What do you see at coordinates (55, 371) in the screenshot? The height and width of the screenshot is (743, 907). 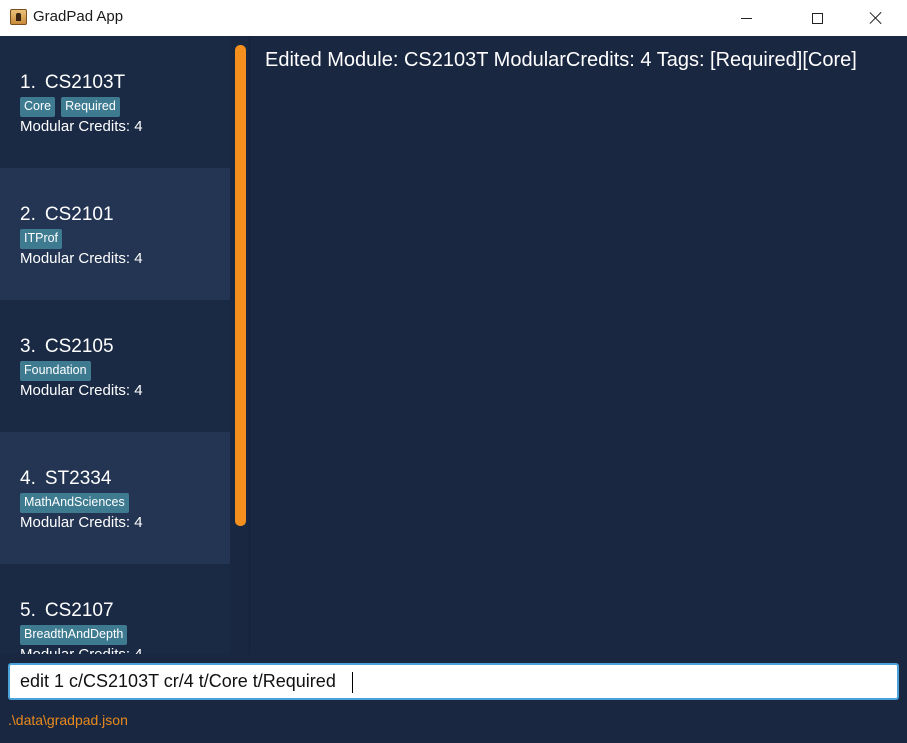 I see `tag-label: Foundation` at bounding box center [55, 371].